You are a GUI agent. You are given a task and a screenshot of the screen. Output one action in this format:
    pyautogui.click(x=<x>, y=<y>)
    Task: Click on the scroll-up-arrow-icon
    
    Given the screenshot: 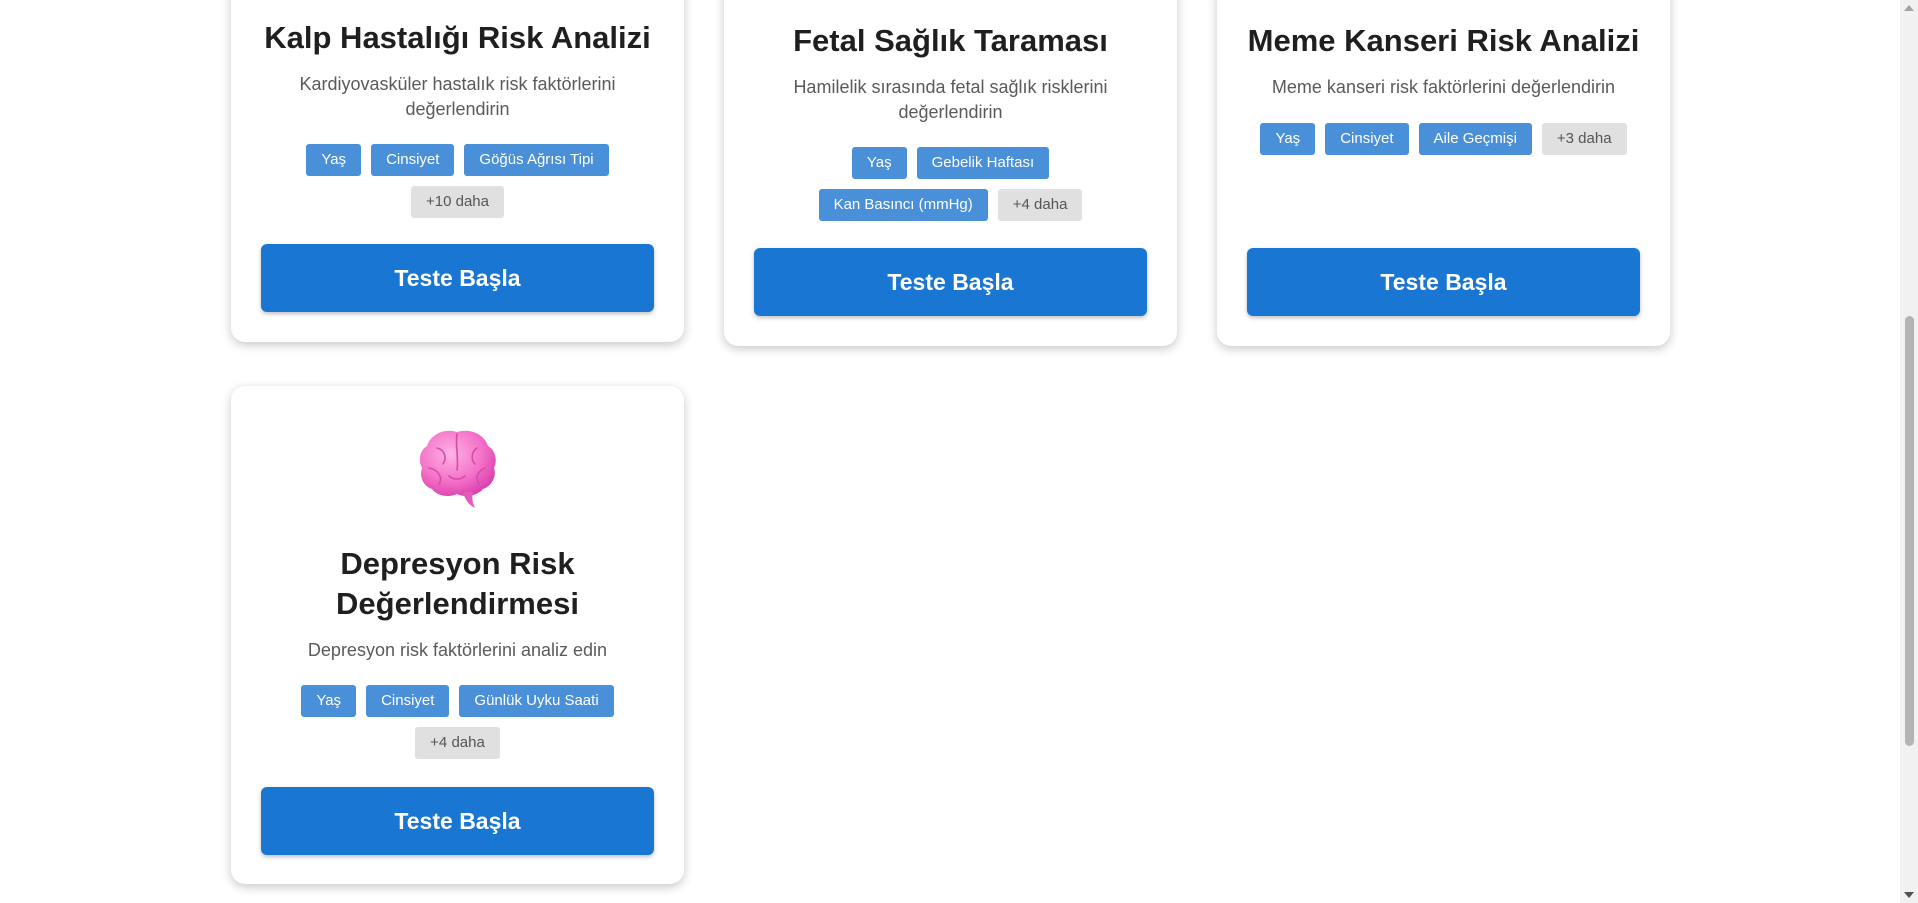 What is the action you would take?
    pyautogui.click(x=1909, y=8)
    